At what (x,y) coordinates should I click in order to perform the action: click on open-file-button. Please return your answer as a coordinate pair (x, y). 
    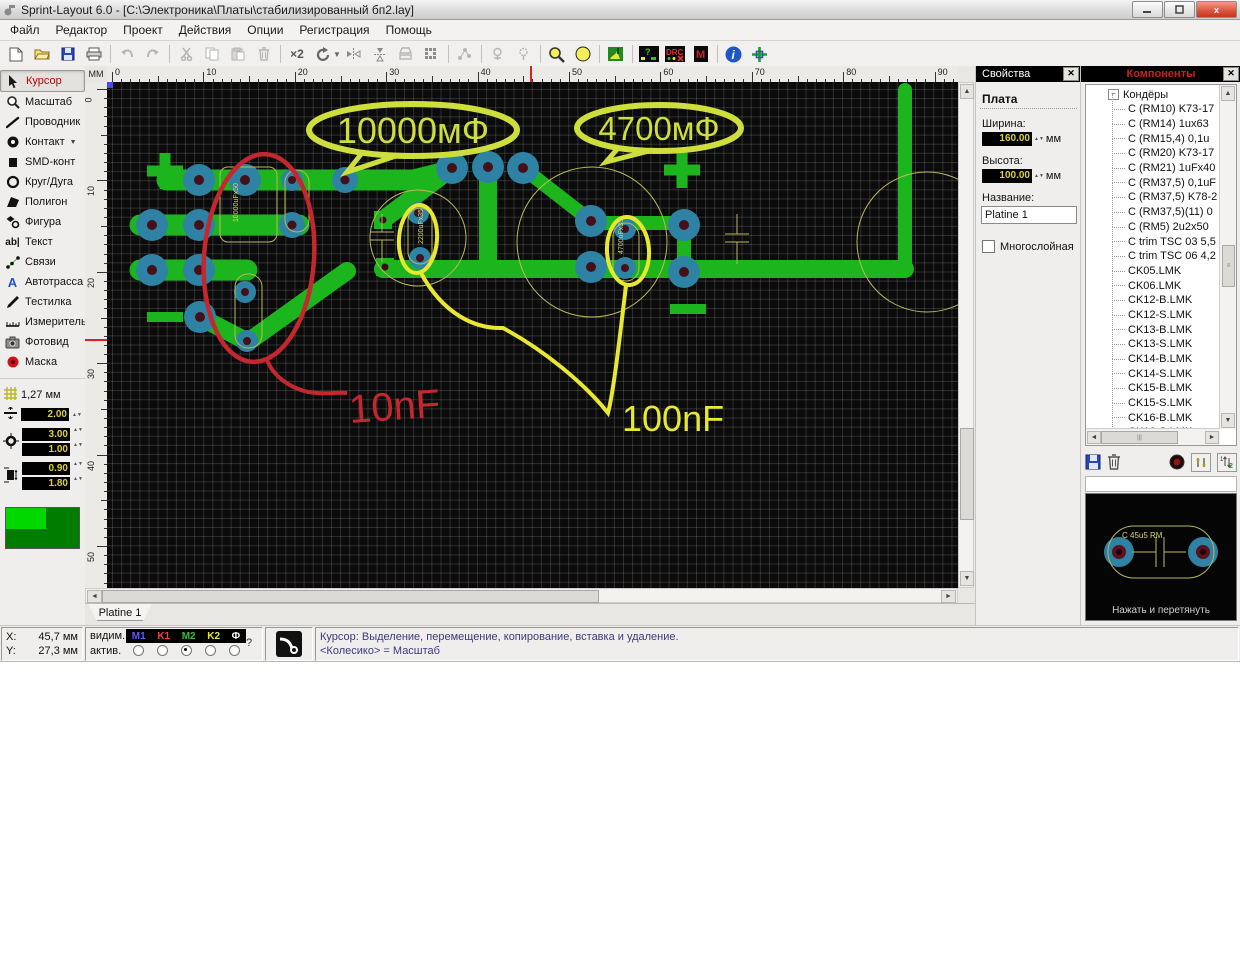
    Looking at the image, I should click on (42, 54).